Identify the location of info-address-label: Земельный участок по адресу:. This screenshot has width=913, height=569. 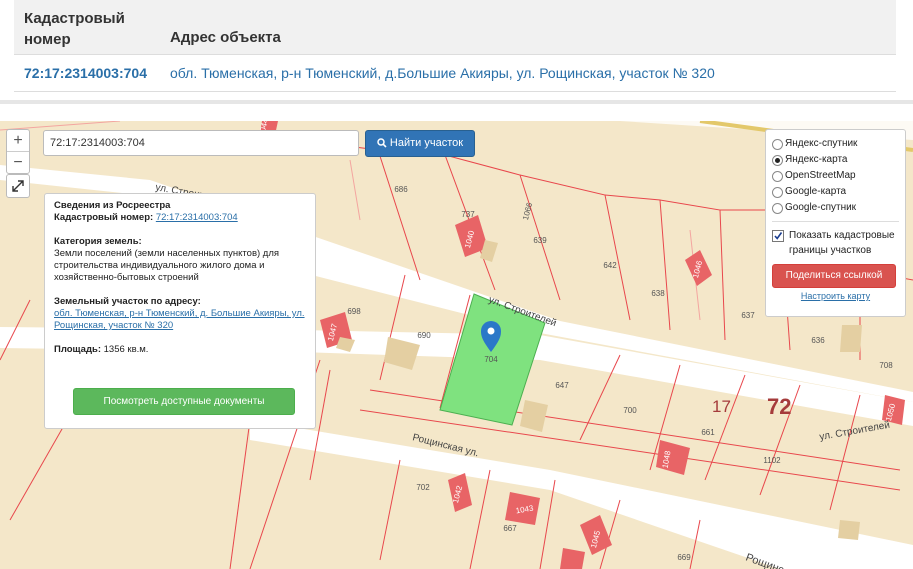
(127, 301).